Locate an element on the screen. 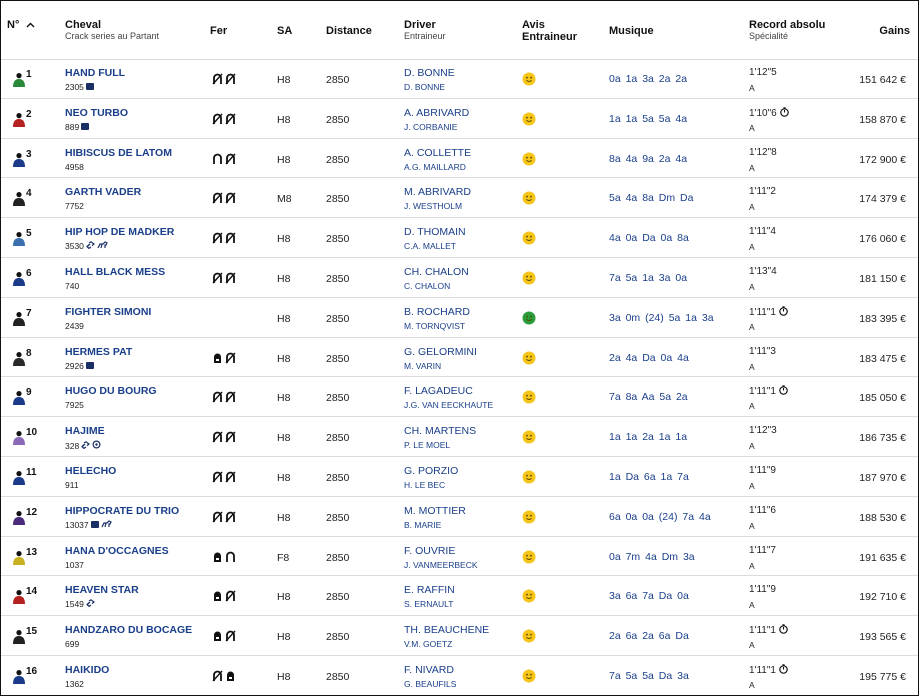 This screenshot has height=696, width=919. driver-link: A. ABRIVARD is located at coordinates (436, 113).